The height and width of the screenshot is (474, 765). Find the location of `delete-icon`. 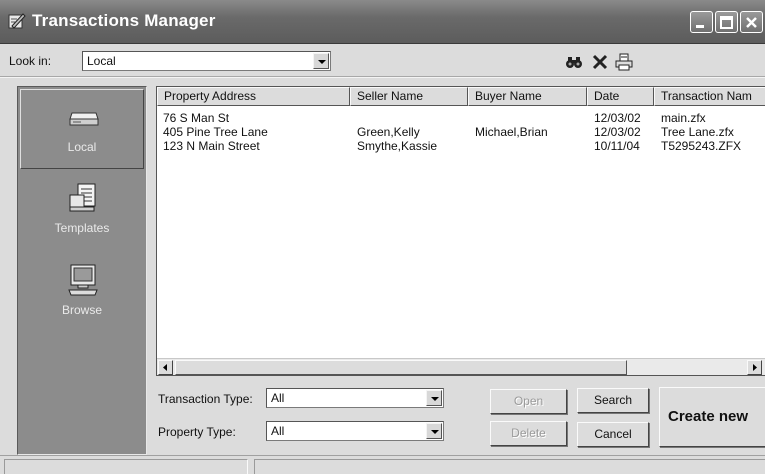

delete-icon is located at coordinates (600, 62).